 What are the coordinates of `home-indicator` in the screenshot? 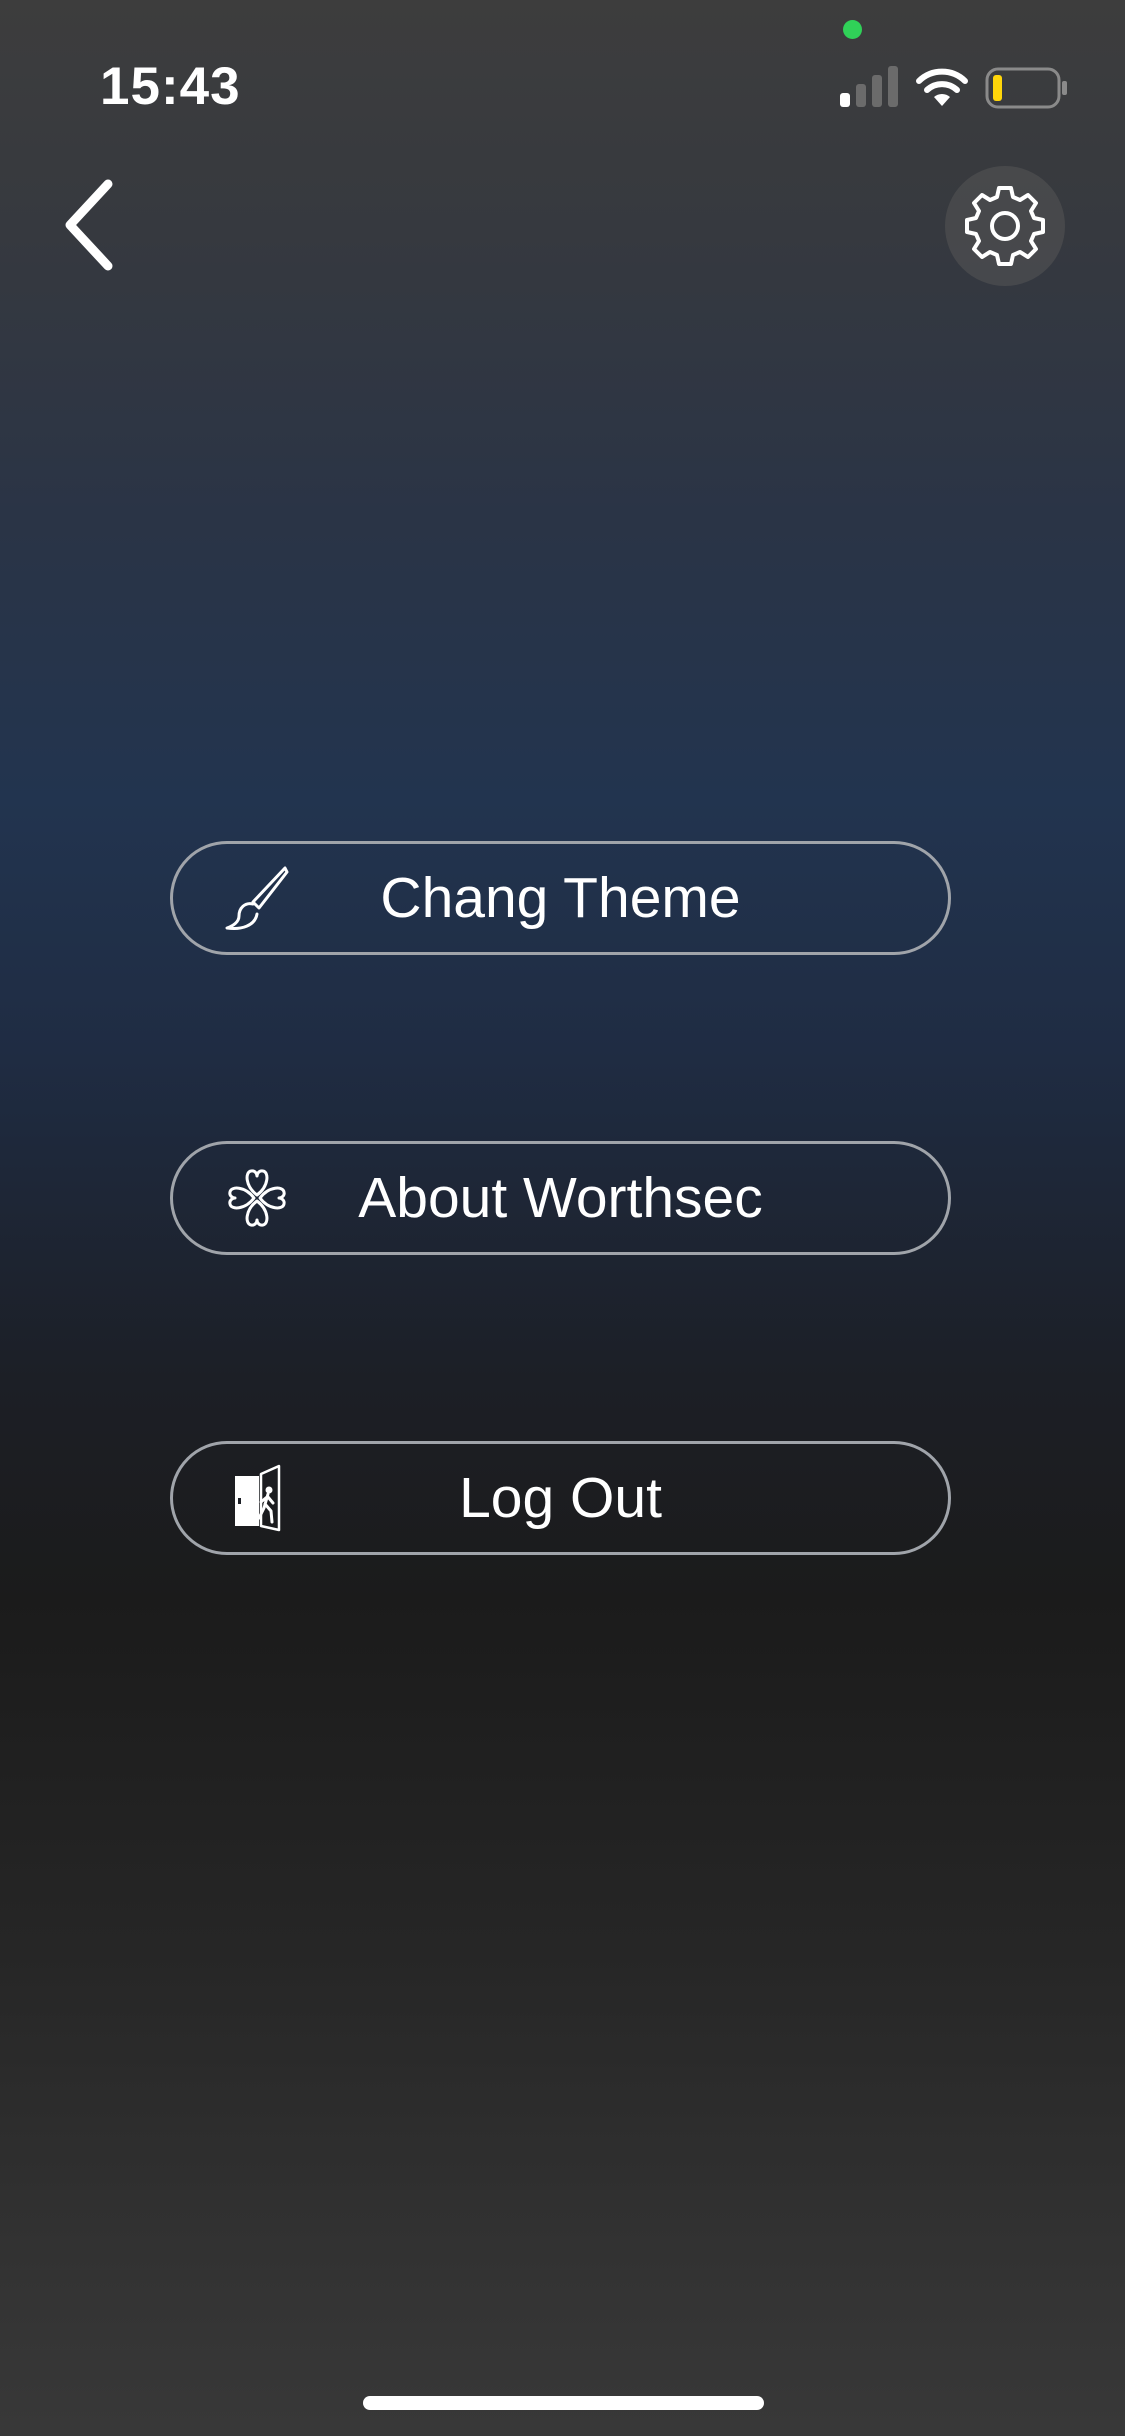 It's located at (563, 2403).